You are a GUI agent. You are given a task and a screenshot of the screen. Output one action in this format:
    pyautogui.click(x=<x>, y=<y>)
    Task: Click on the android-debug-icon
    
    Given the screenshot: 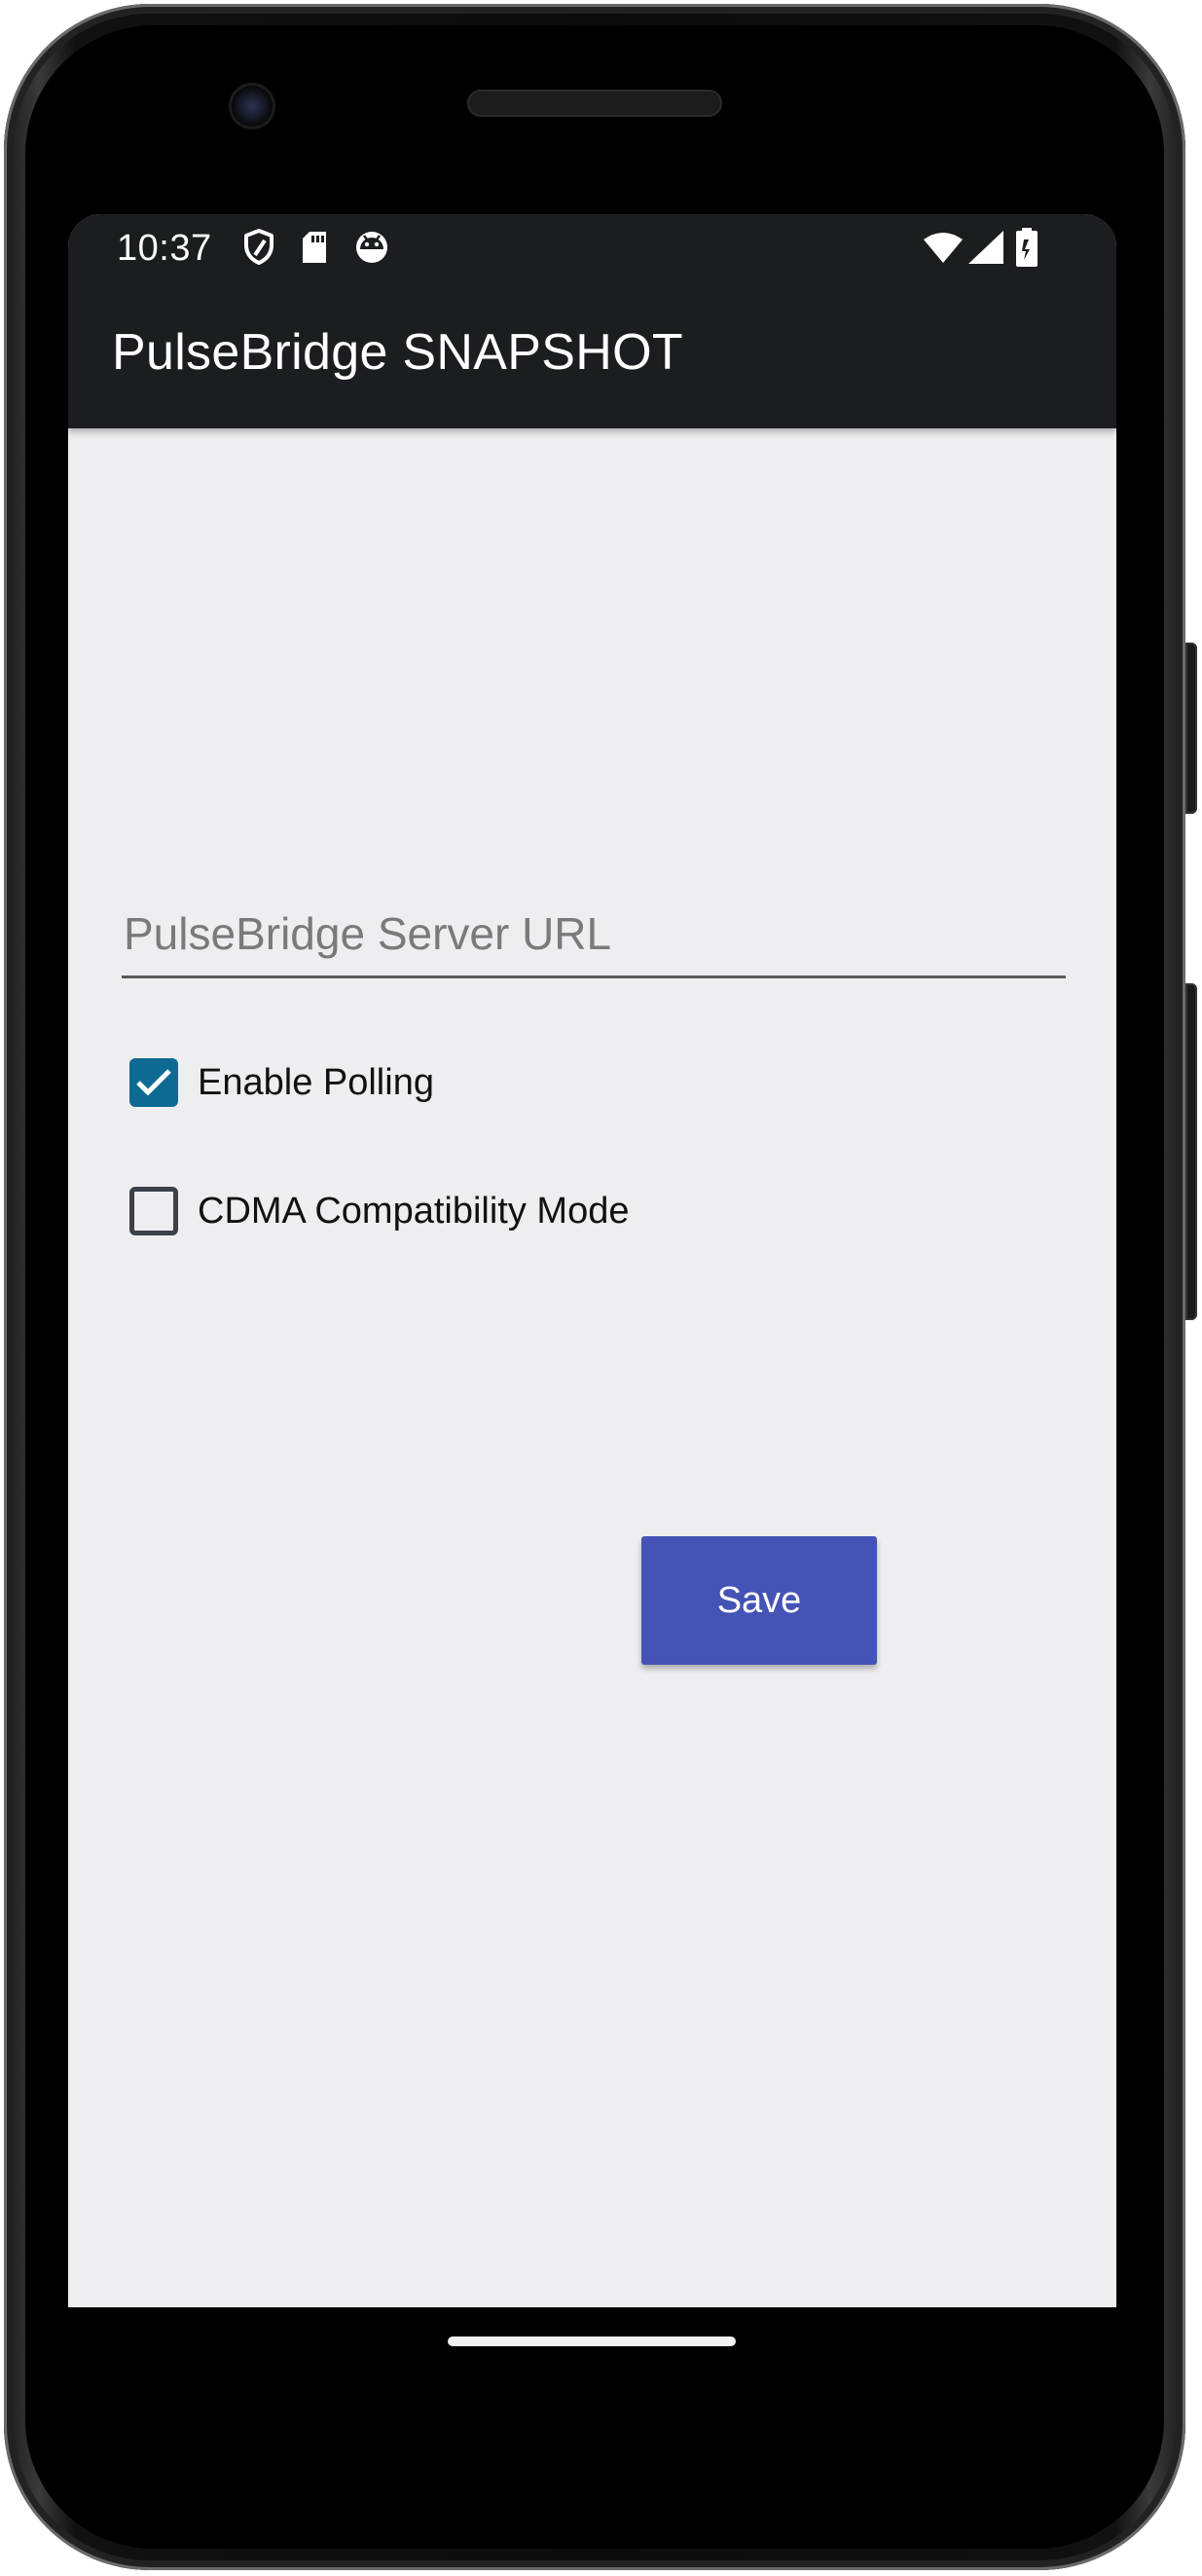 What is the action you would take?
    pyautogui.click(x=371, y=247)
    